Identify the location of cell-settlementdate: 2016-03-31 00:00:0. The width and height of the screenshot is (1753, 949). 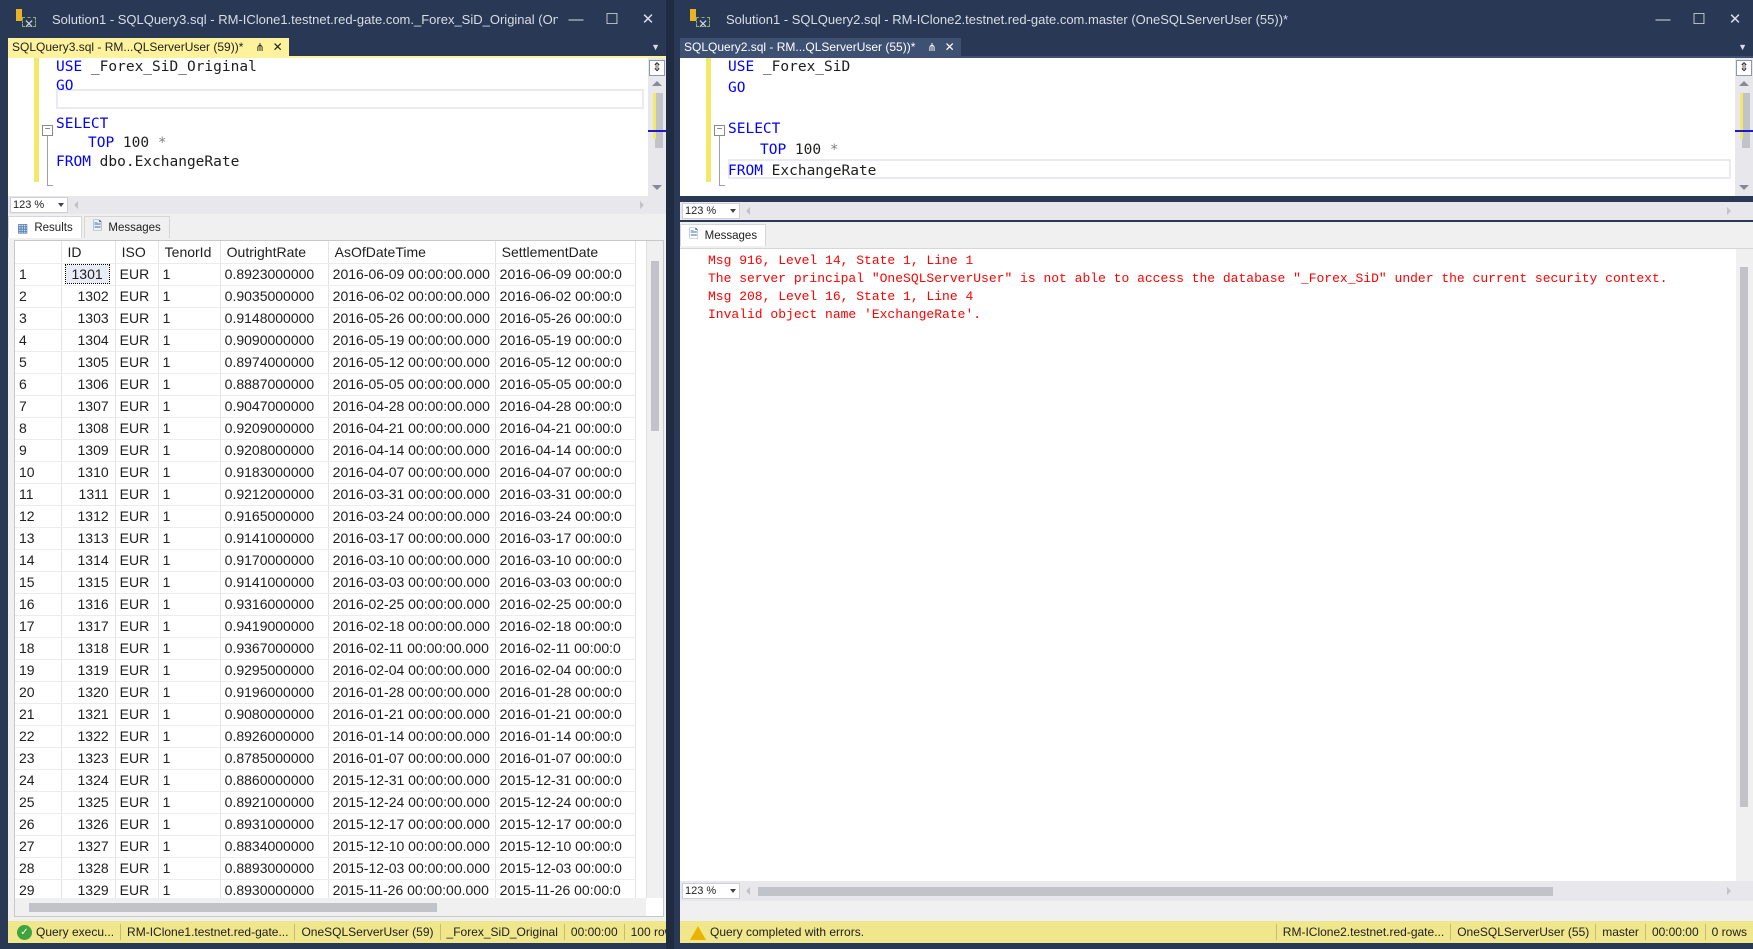
(565, 494).